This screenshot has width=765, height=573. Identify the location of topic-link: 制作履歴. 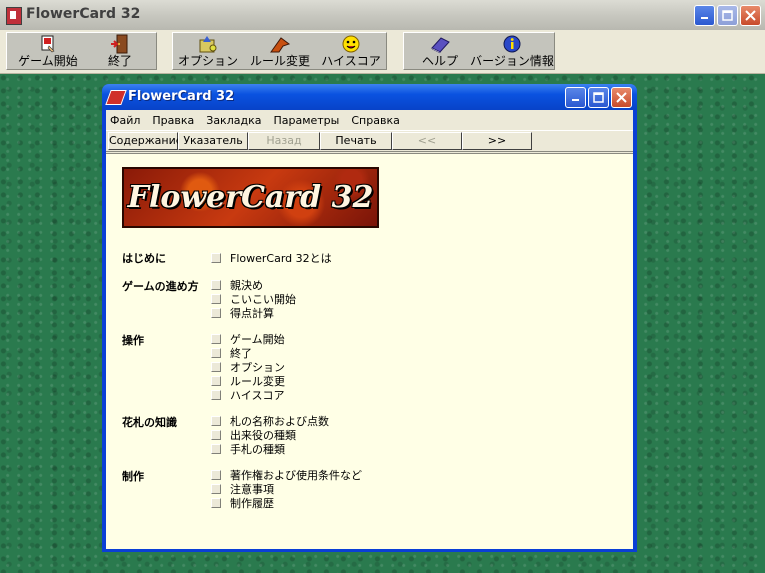
(242, 503).